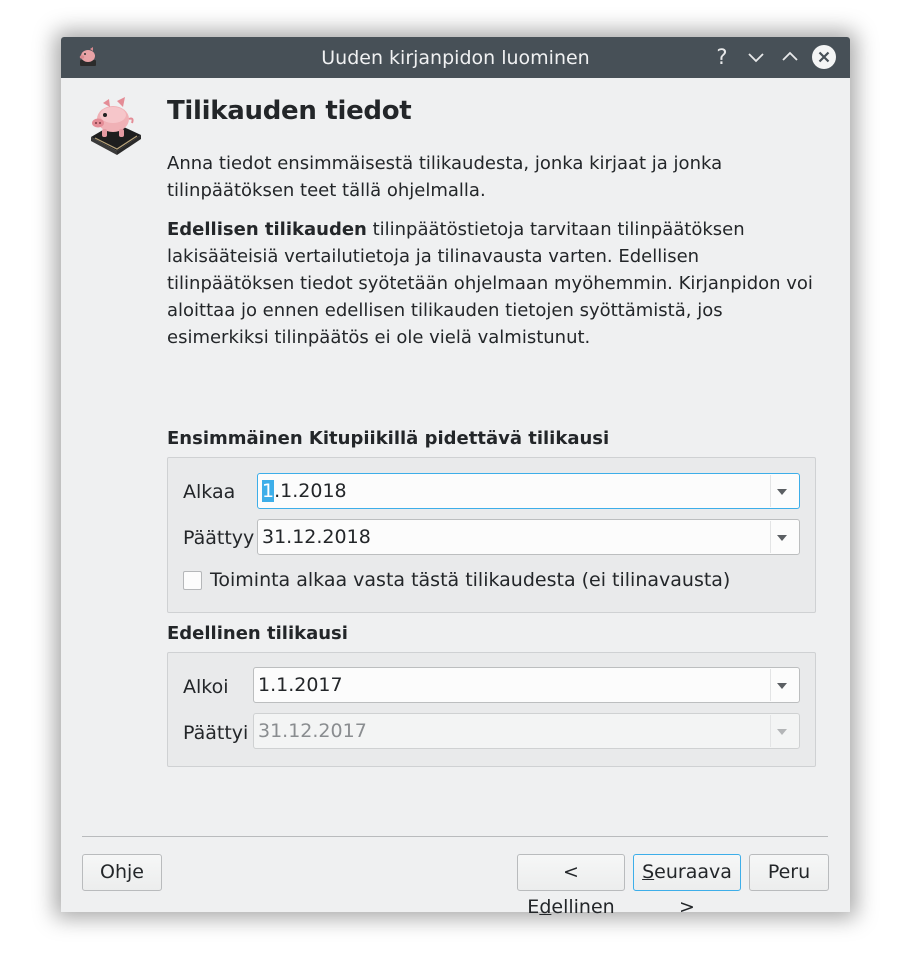  I want to click on piggy-bank-book-icon, so click(116, 126).